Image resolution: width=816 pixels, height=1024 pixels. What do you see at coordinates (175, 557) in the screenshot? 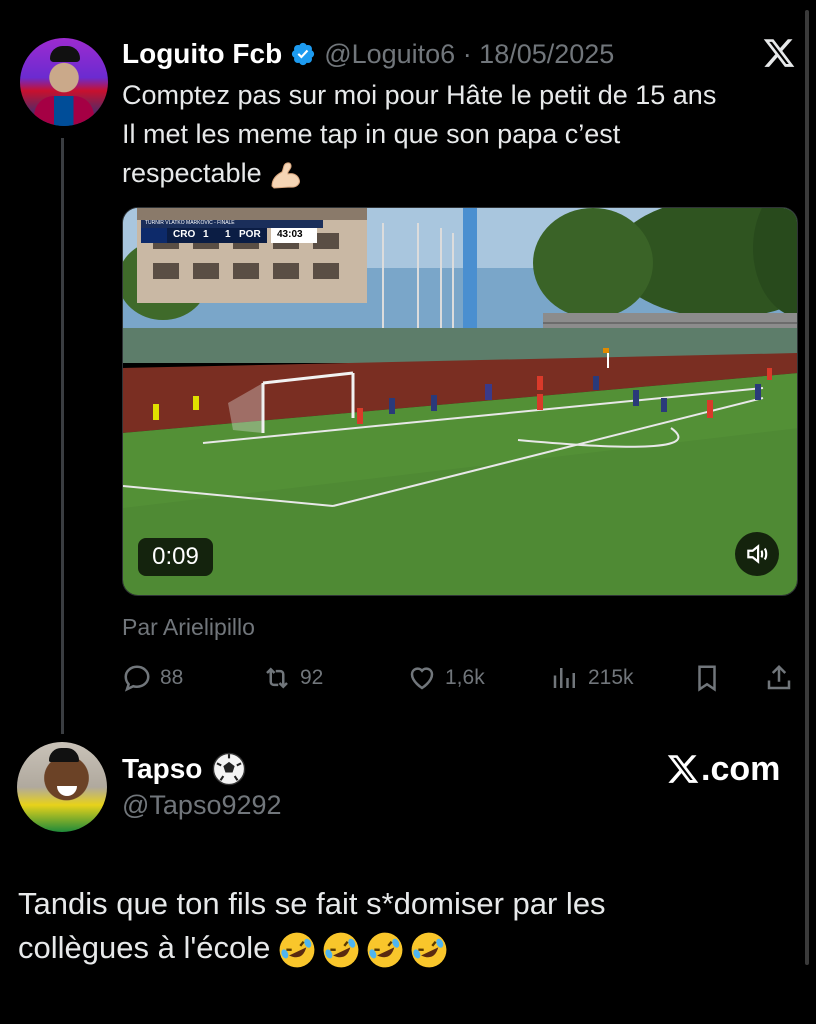
I see `video-time-badge: 0:09` at bounding box center [175, 557].